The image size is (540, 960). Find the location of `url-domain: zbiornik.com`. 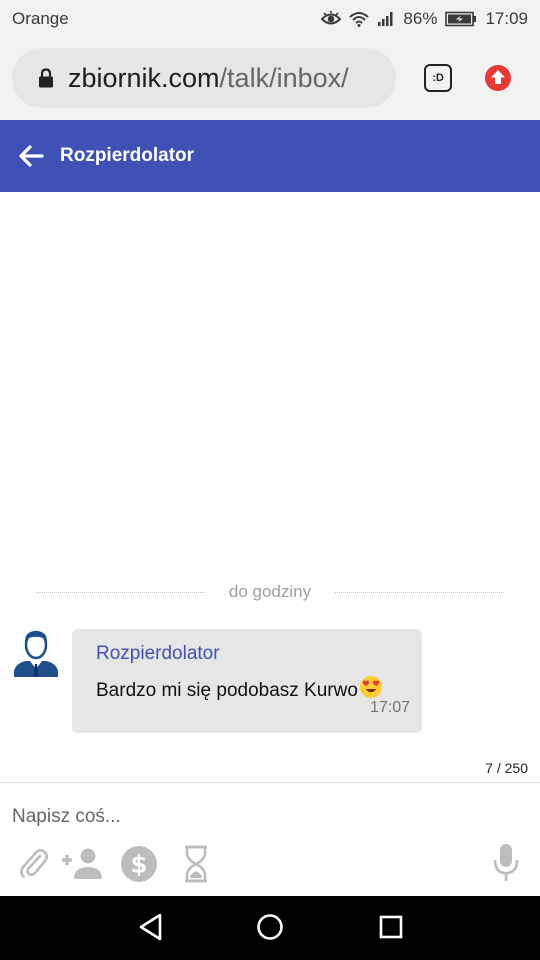

url-domain: zbiornik.com is located at coordinates (144, 77).